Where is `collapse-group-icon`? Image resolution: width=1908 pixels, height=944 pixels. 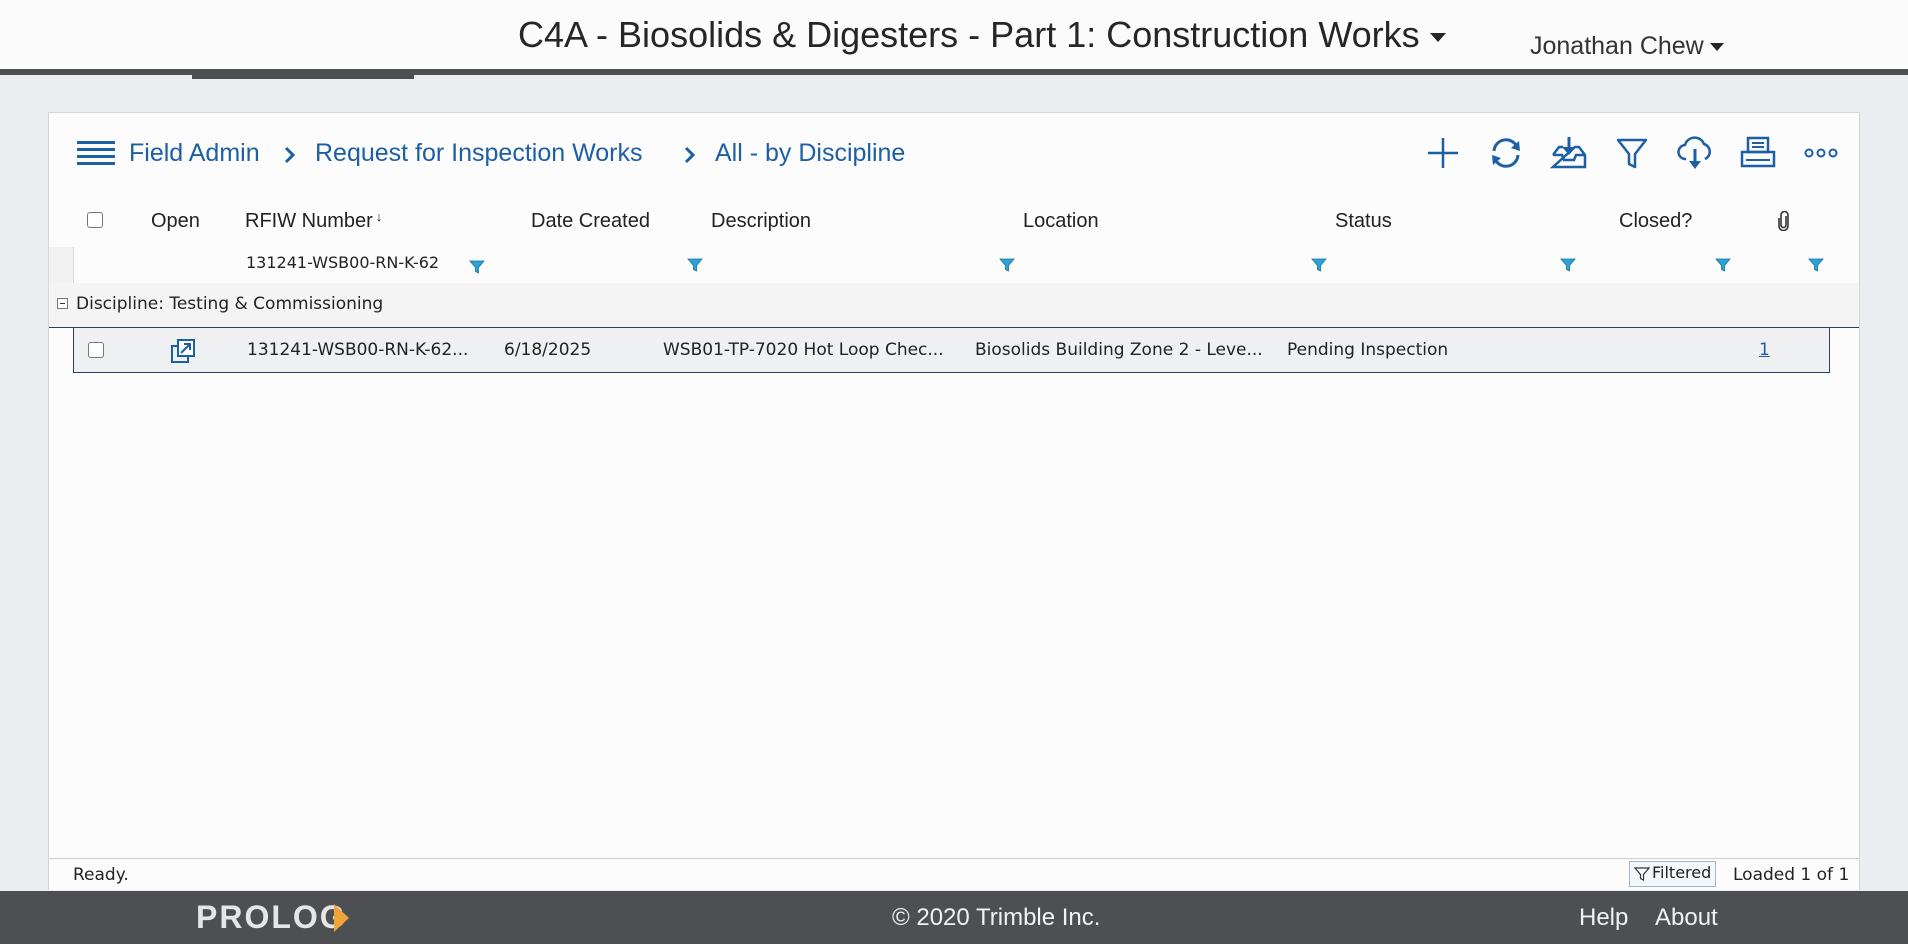 collapse-group-icon is located at coordinates (62, 303).